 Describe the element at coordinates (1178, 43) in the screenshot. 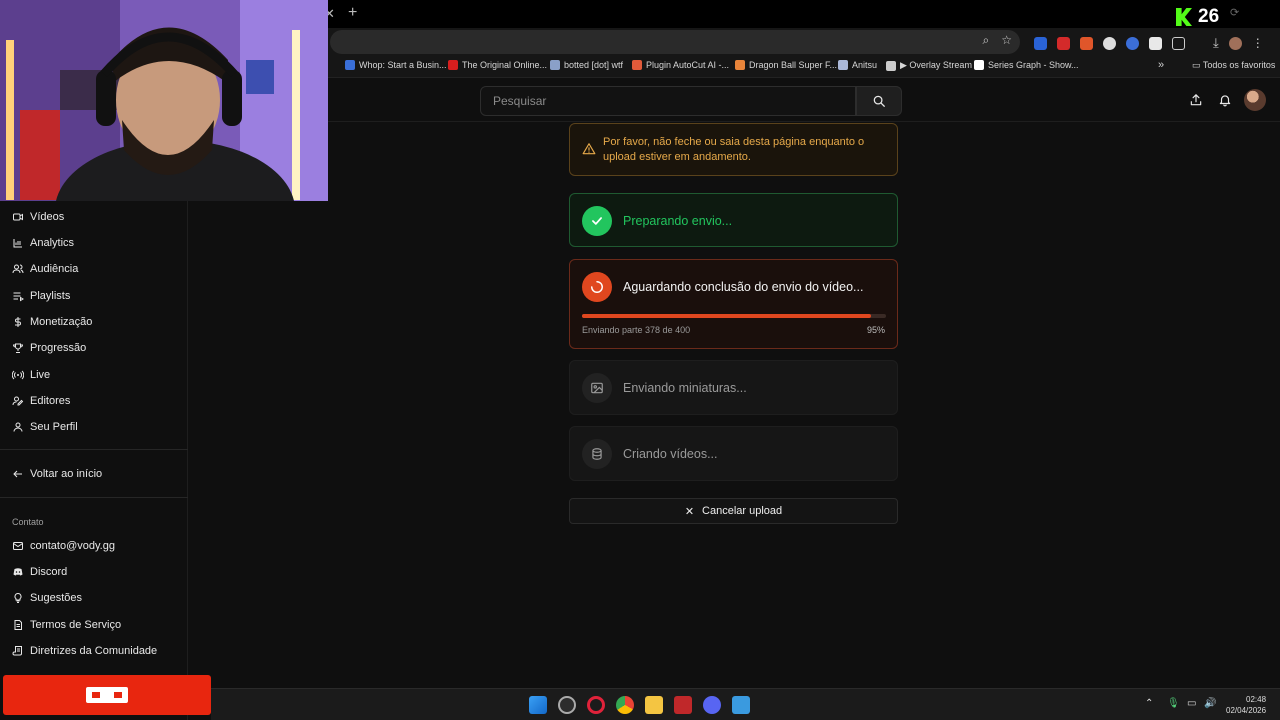

I see `puzzle-icon` at that location.